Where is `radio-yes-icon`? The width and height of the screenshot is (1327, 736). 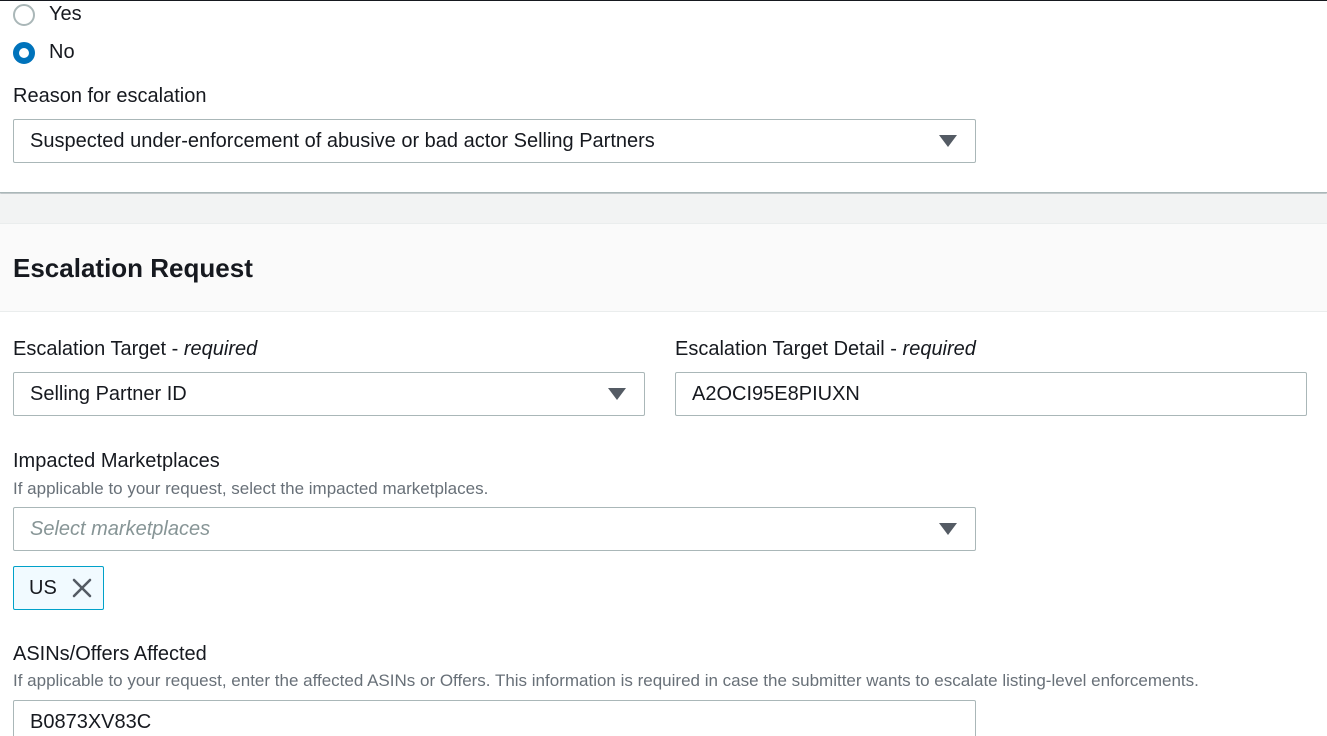 radio-yes-icon is located at coordinates (24, 14).